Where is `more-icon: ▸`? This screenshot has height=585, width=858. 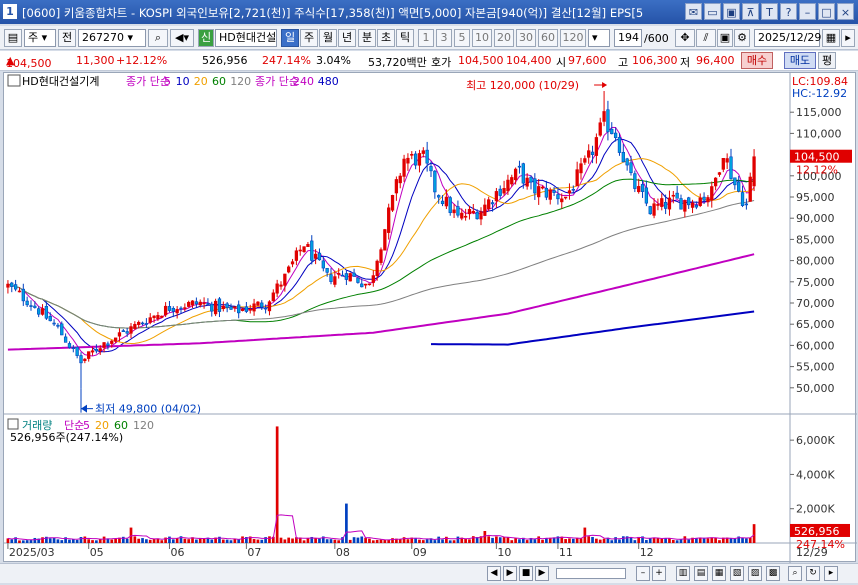 more-icon: ▸ is located at coordinates (848, 38).